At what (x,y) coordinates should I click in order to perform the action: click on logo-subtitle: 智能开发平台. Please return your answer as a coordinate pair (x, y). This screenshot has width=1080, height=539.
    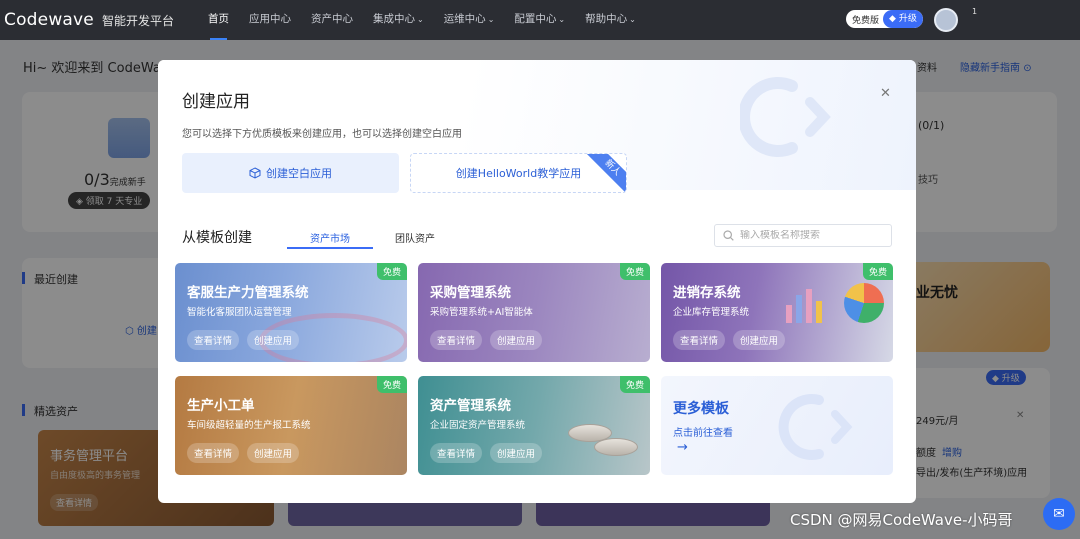
    Looking at the image, I should click on (137, 20).